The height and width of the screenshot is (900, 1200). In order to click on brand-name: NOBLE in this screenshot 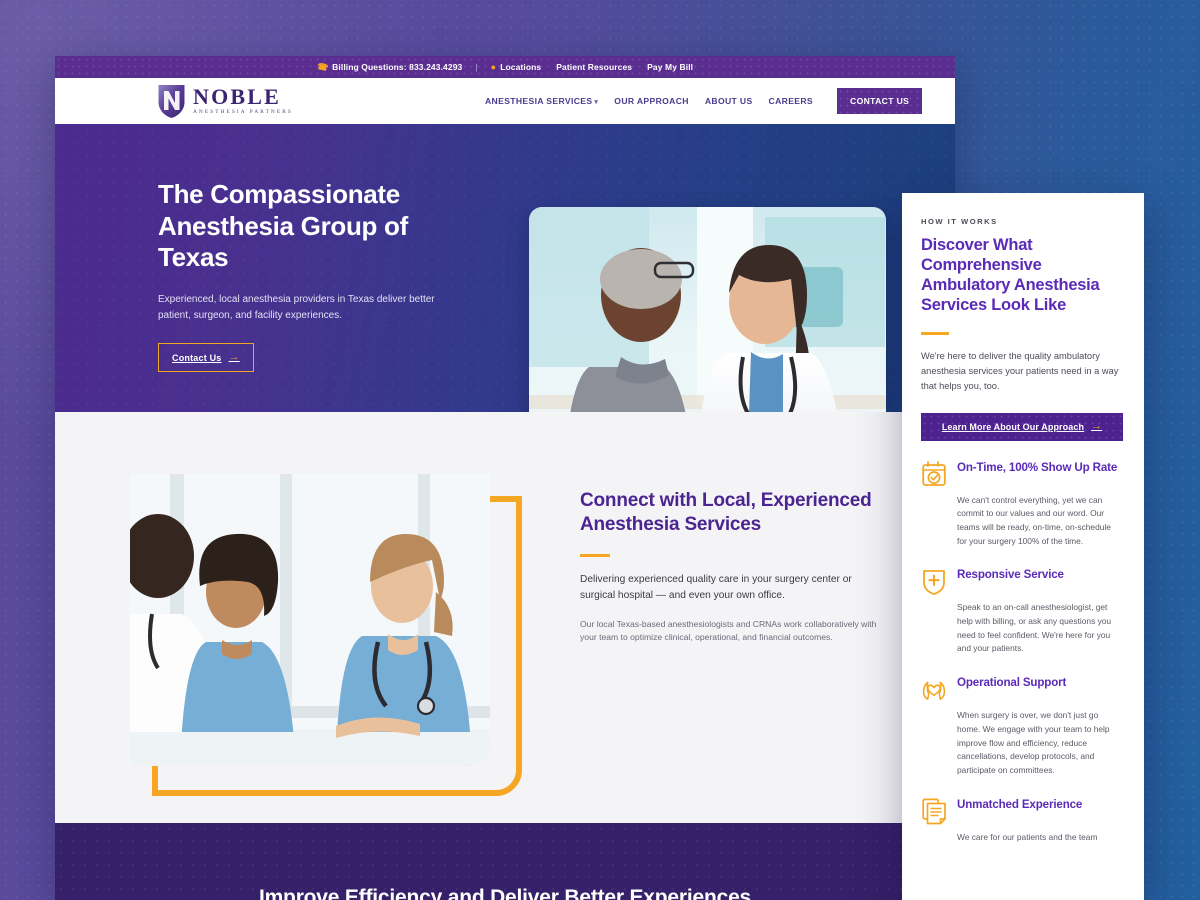, I will do `click(237, 97)`.